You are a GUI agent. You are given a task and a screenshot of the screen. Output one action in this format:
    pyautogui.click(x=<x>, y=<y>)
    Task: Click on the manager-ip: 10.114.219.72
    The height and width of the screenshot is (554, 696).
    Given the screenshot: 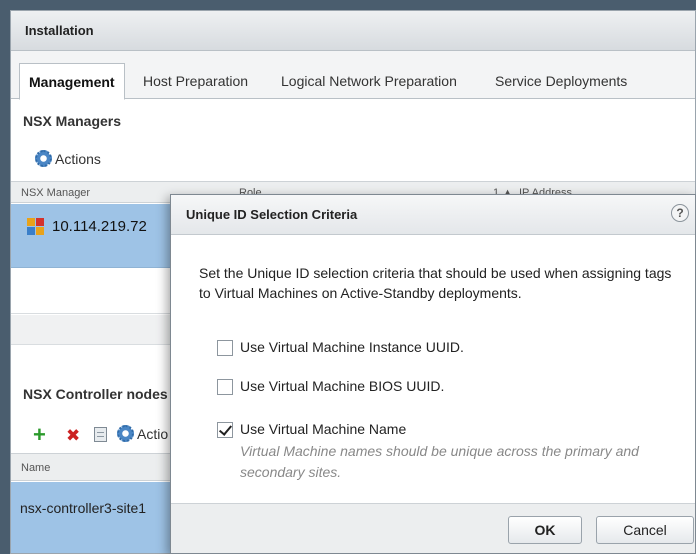 What is the action you would take?
    pyautogui.click(x=99, y=226)
    